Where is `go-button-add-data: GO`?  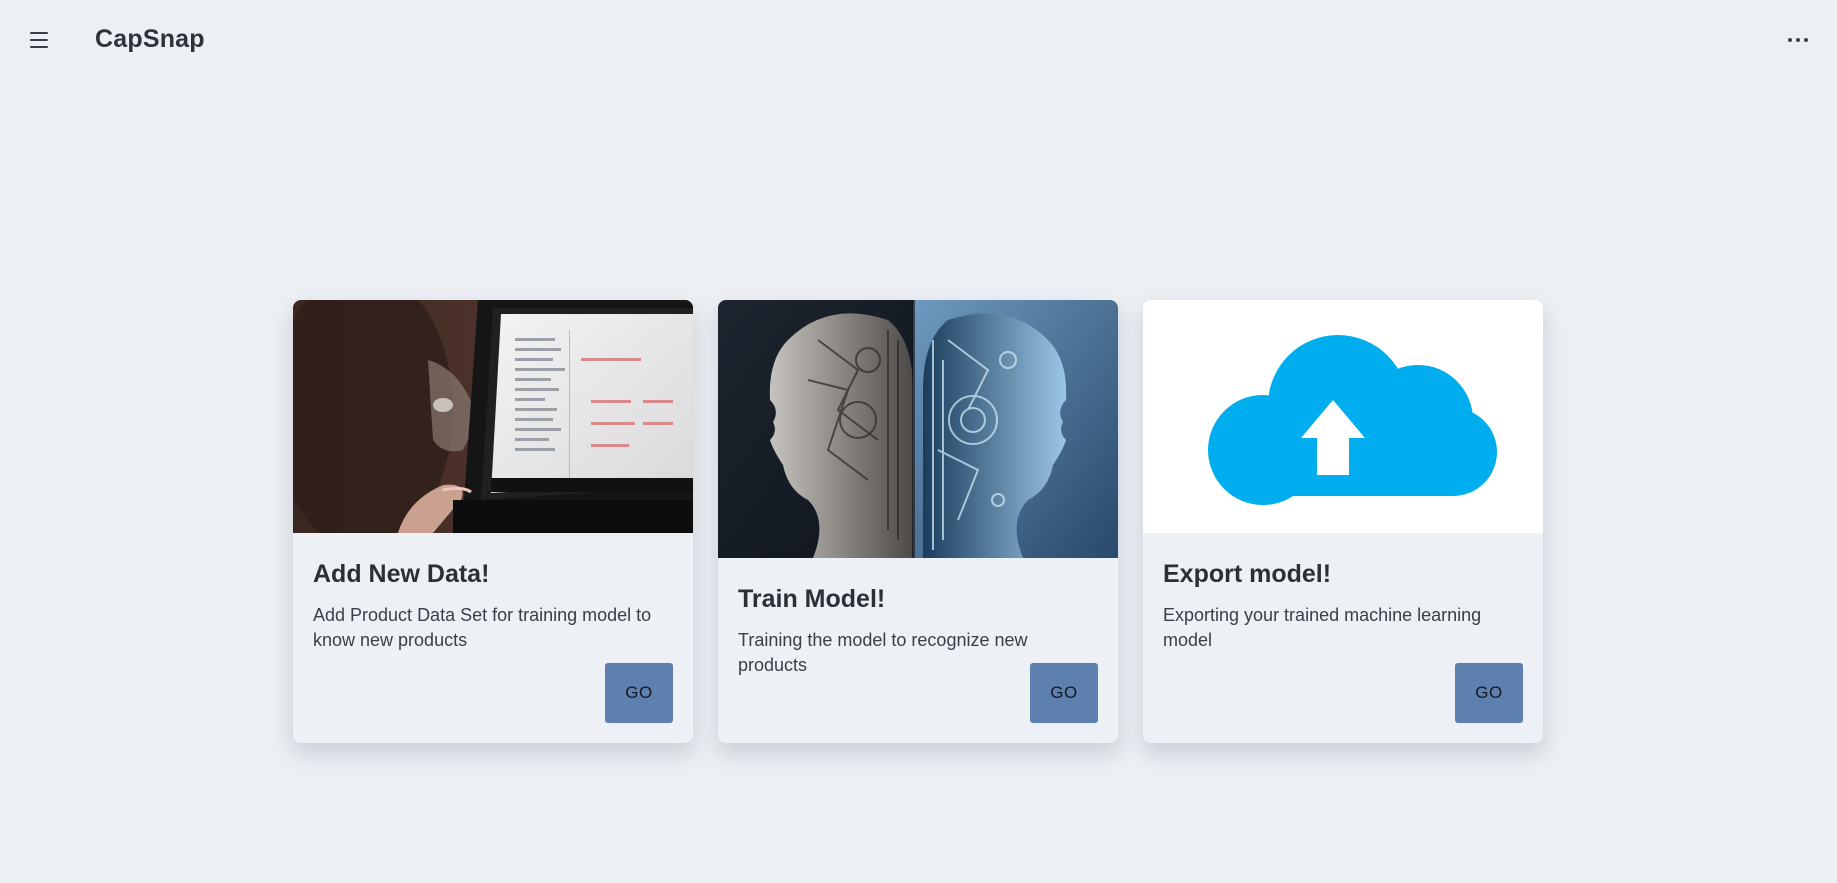
go-button-add-data: GO is located at coordinates (639, 693).